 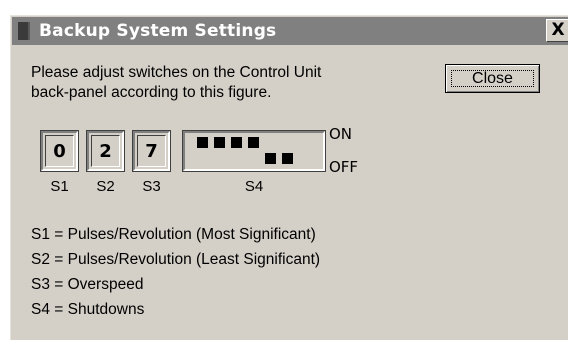 I want to click on switch-s1-display: 0, so click(x=59, y=151).